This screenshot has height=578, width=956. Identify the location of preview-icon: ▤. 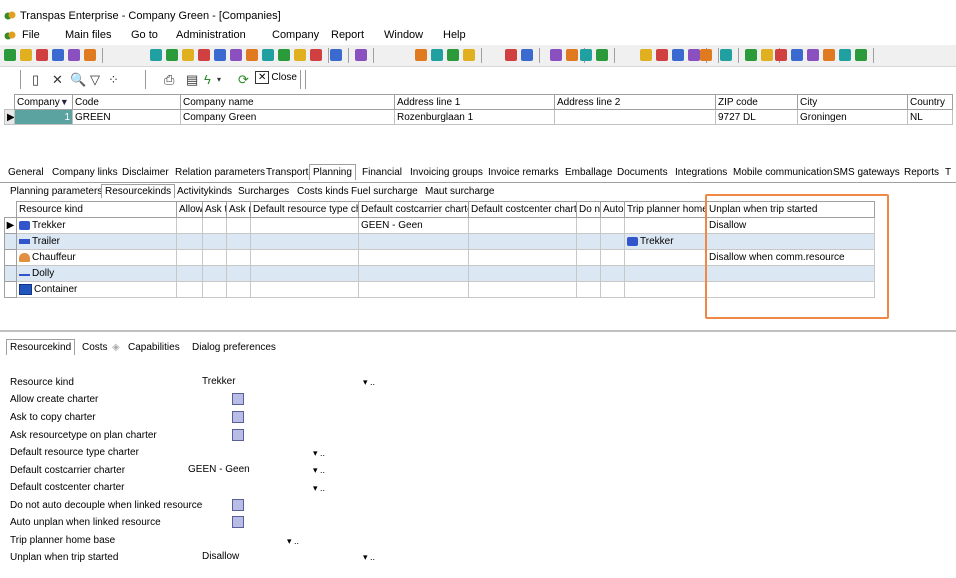
(192, 80).